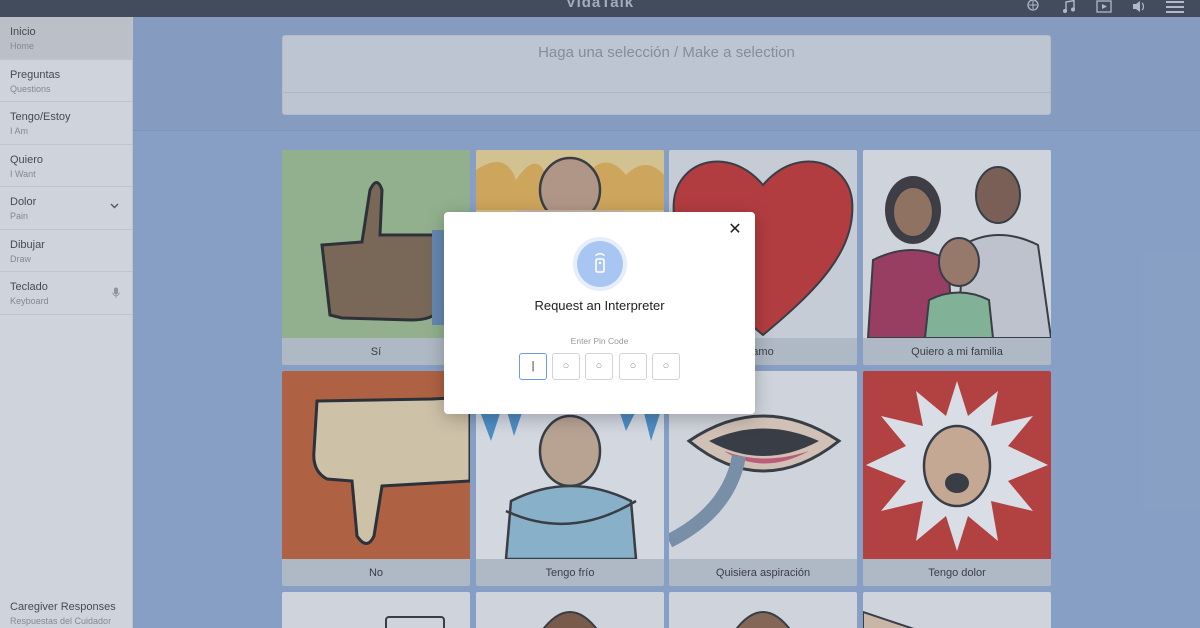 The height and width of the screenshot is (628, 1200). Describe the element at coordinates (19, 131) in the screenshot. I see `sidebar-item-sublabel: I Am` at that location.